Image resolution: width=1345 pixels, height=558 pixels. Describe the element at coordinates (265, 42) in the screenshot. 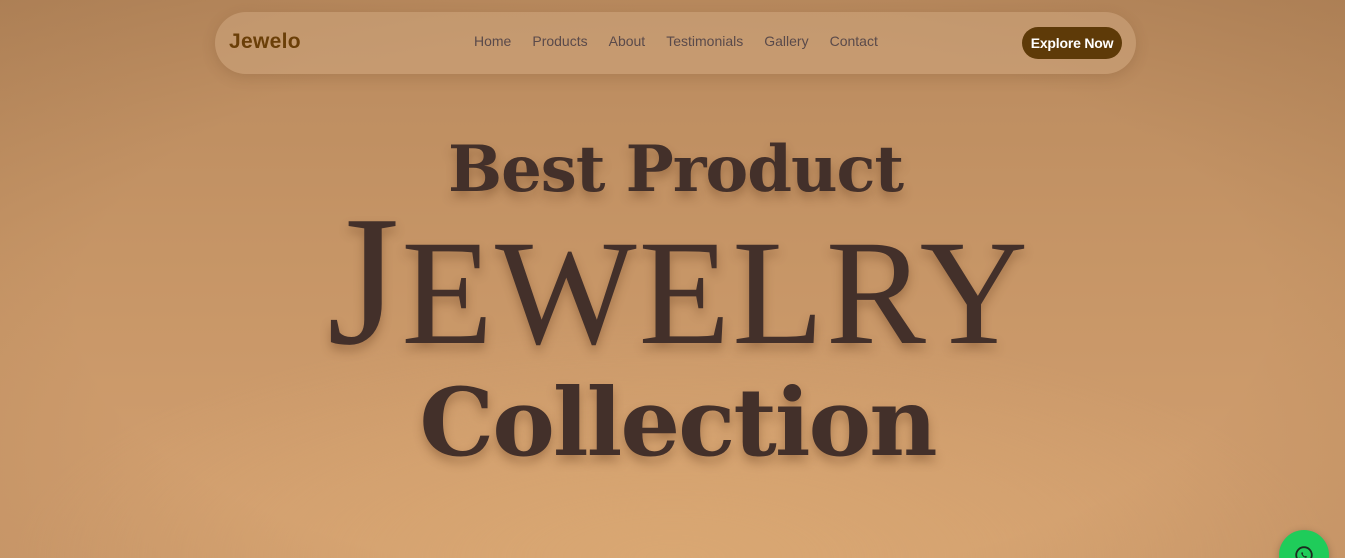

I see `brand-logo: Jewelo` at that location.